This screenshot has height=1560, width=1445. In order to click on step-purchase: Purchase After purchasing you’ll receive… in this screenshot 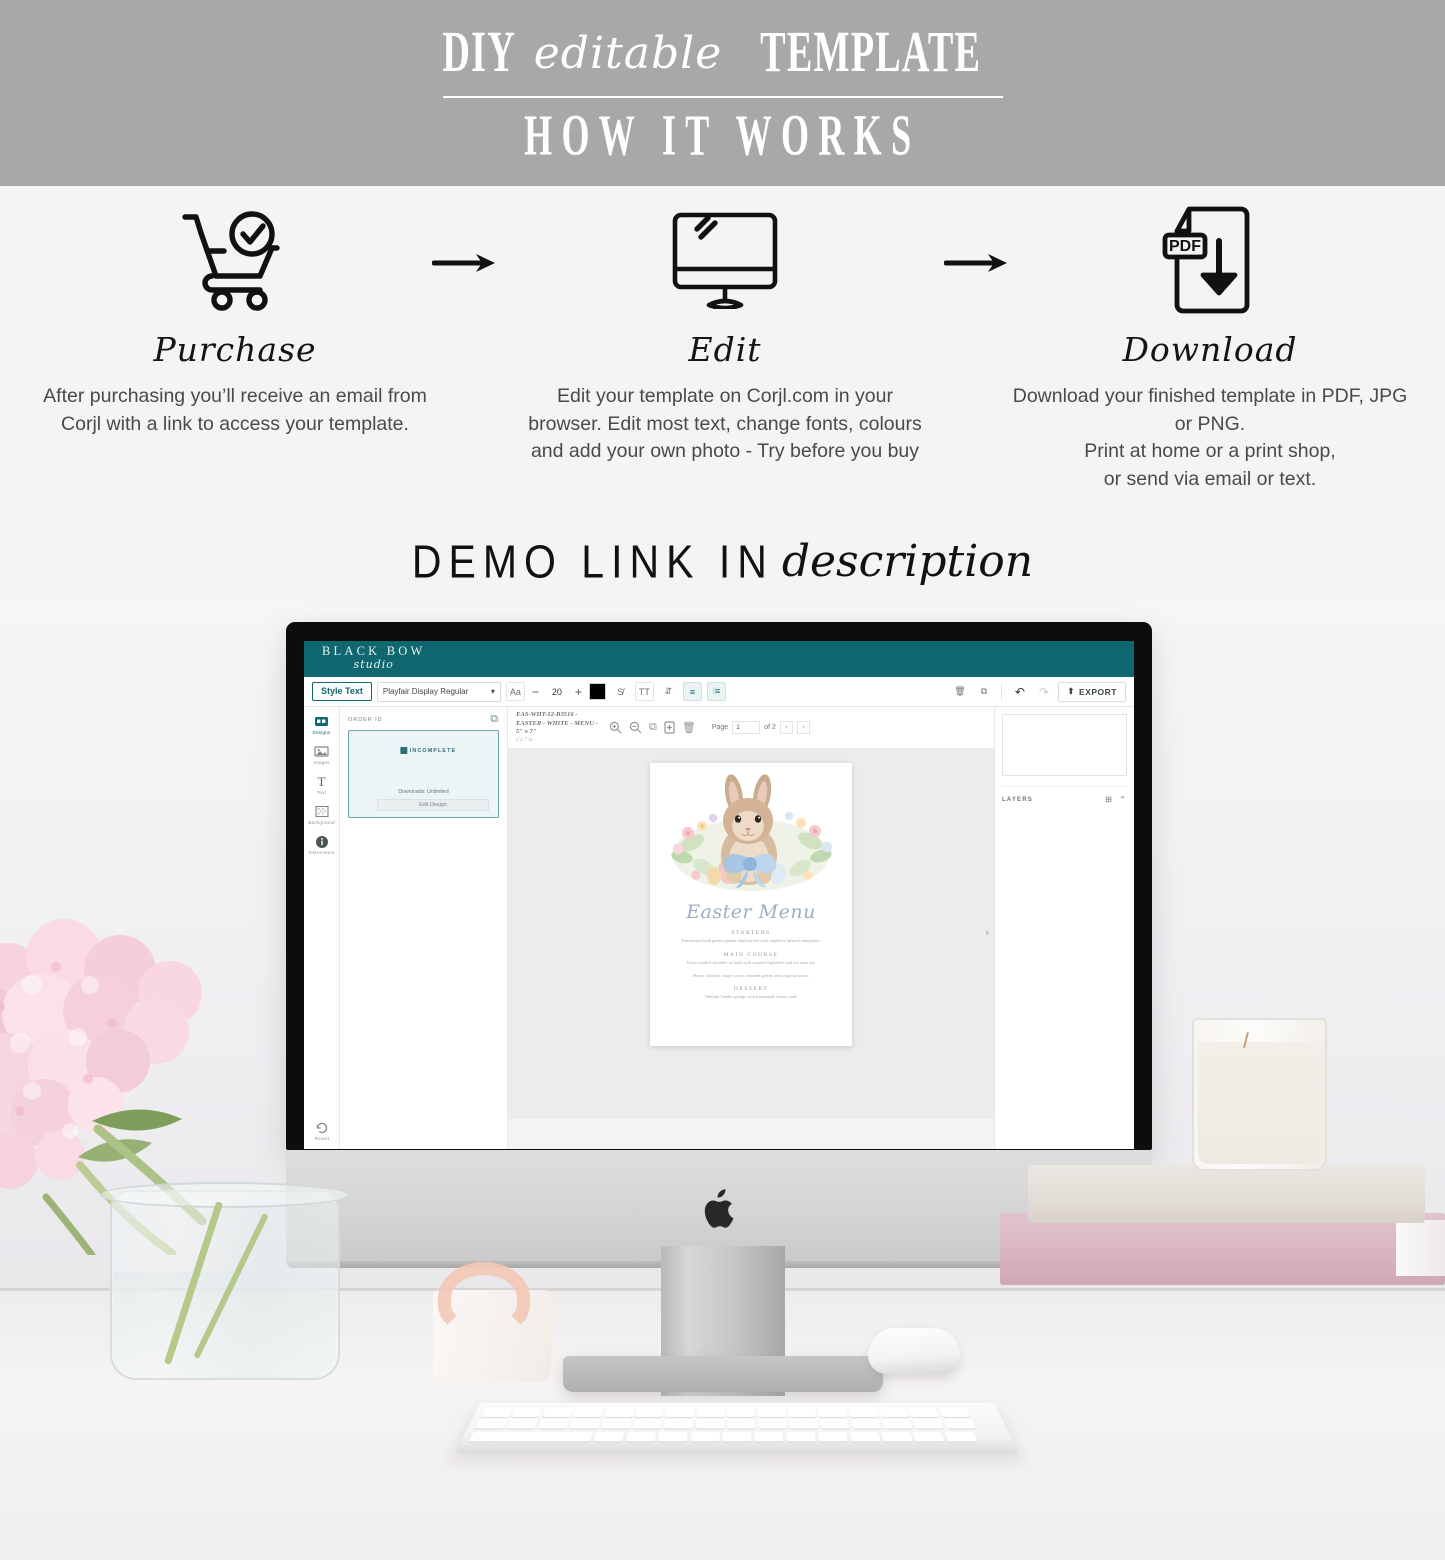, I will do `click(235, 319)`.